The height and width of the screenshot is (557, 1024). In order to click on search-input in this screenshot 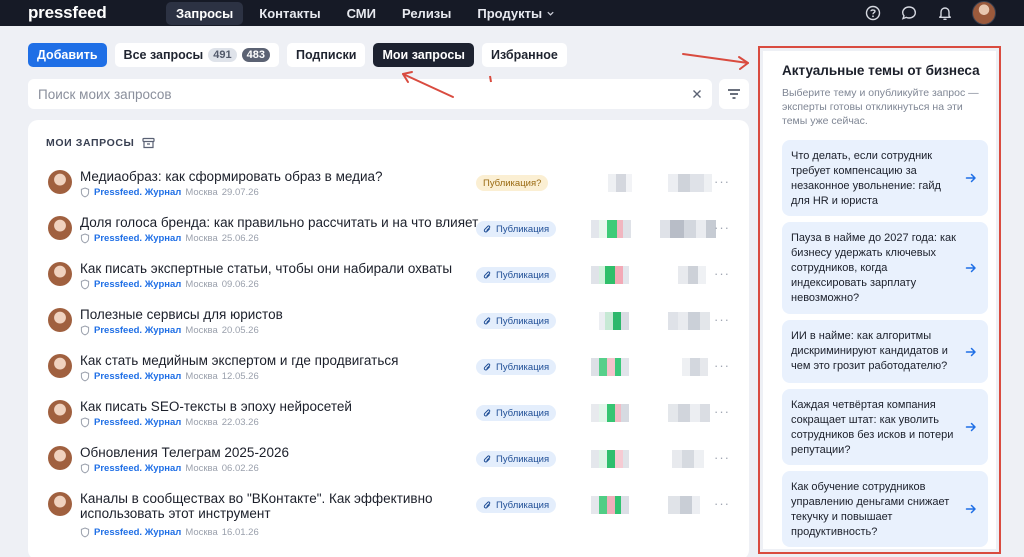, I will do `click(365, 94)`.